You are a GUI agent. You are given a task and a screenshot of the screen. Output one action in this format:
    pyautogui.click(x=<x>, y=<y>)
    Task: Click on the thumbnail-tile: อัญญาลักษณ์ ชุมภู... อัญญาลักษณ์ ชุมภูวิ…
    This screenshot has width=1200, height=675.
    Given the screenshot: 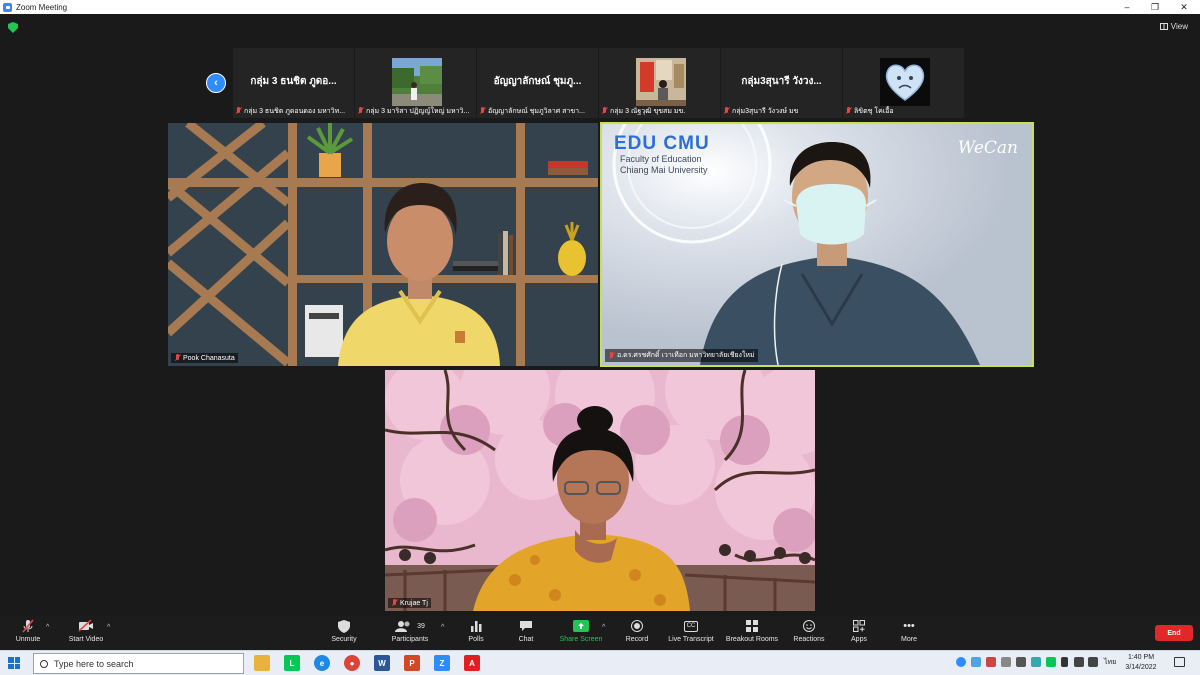 What is the action you would take?
    pyautogui.click(x=537, y=83)
    